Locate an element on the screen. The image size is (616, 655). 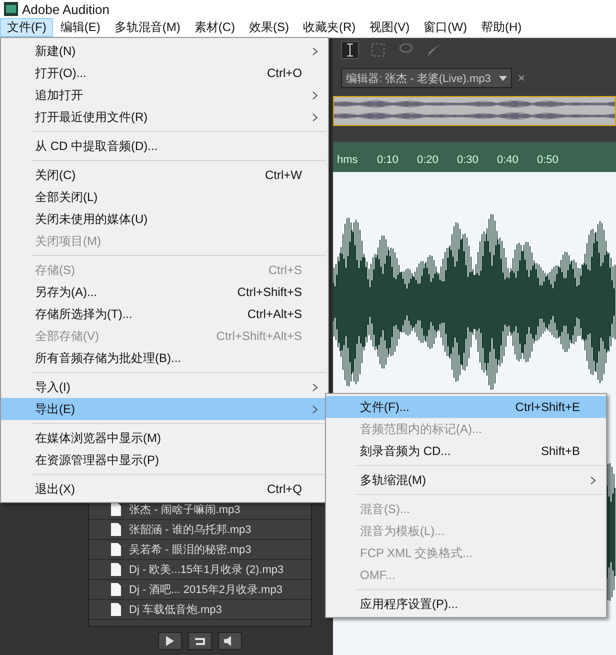
menu-item: 新建(N) is located at coordinates (164, 51).